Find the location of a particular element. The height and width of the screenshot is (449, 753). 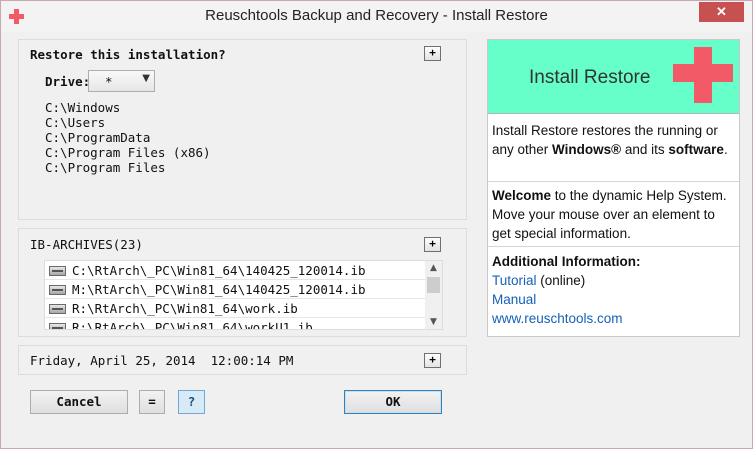

archive-path: M:\RtArch\_PC\Win81_64\140425_120014.ib is located at coordinates (219, 289).